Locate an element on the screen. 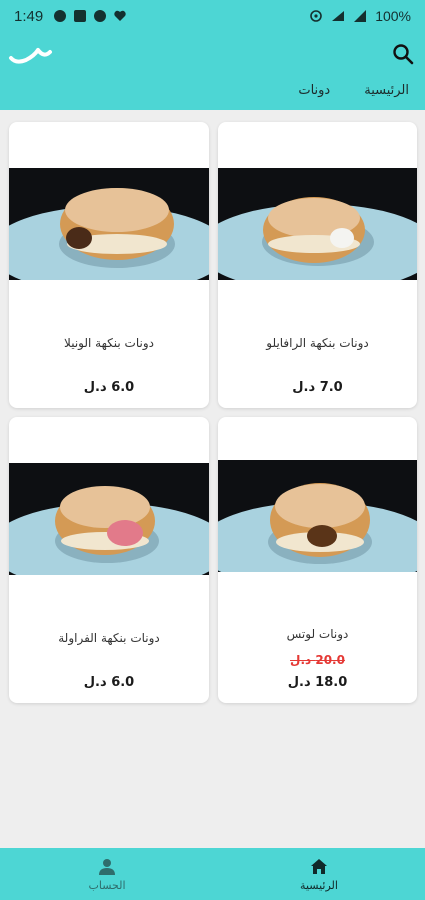 The image size is (425, 900). wifi-icon is located at coordinates (338, 16).